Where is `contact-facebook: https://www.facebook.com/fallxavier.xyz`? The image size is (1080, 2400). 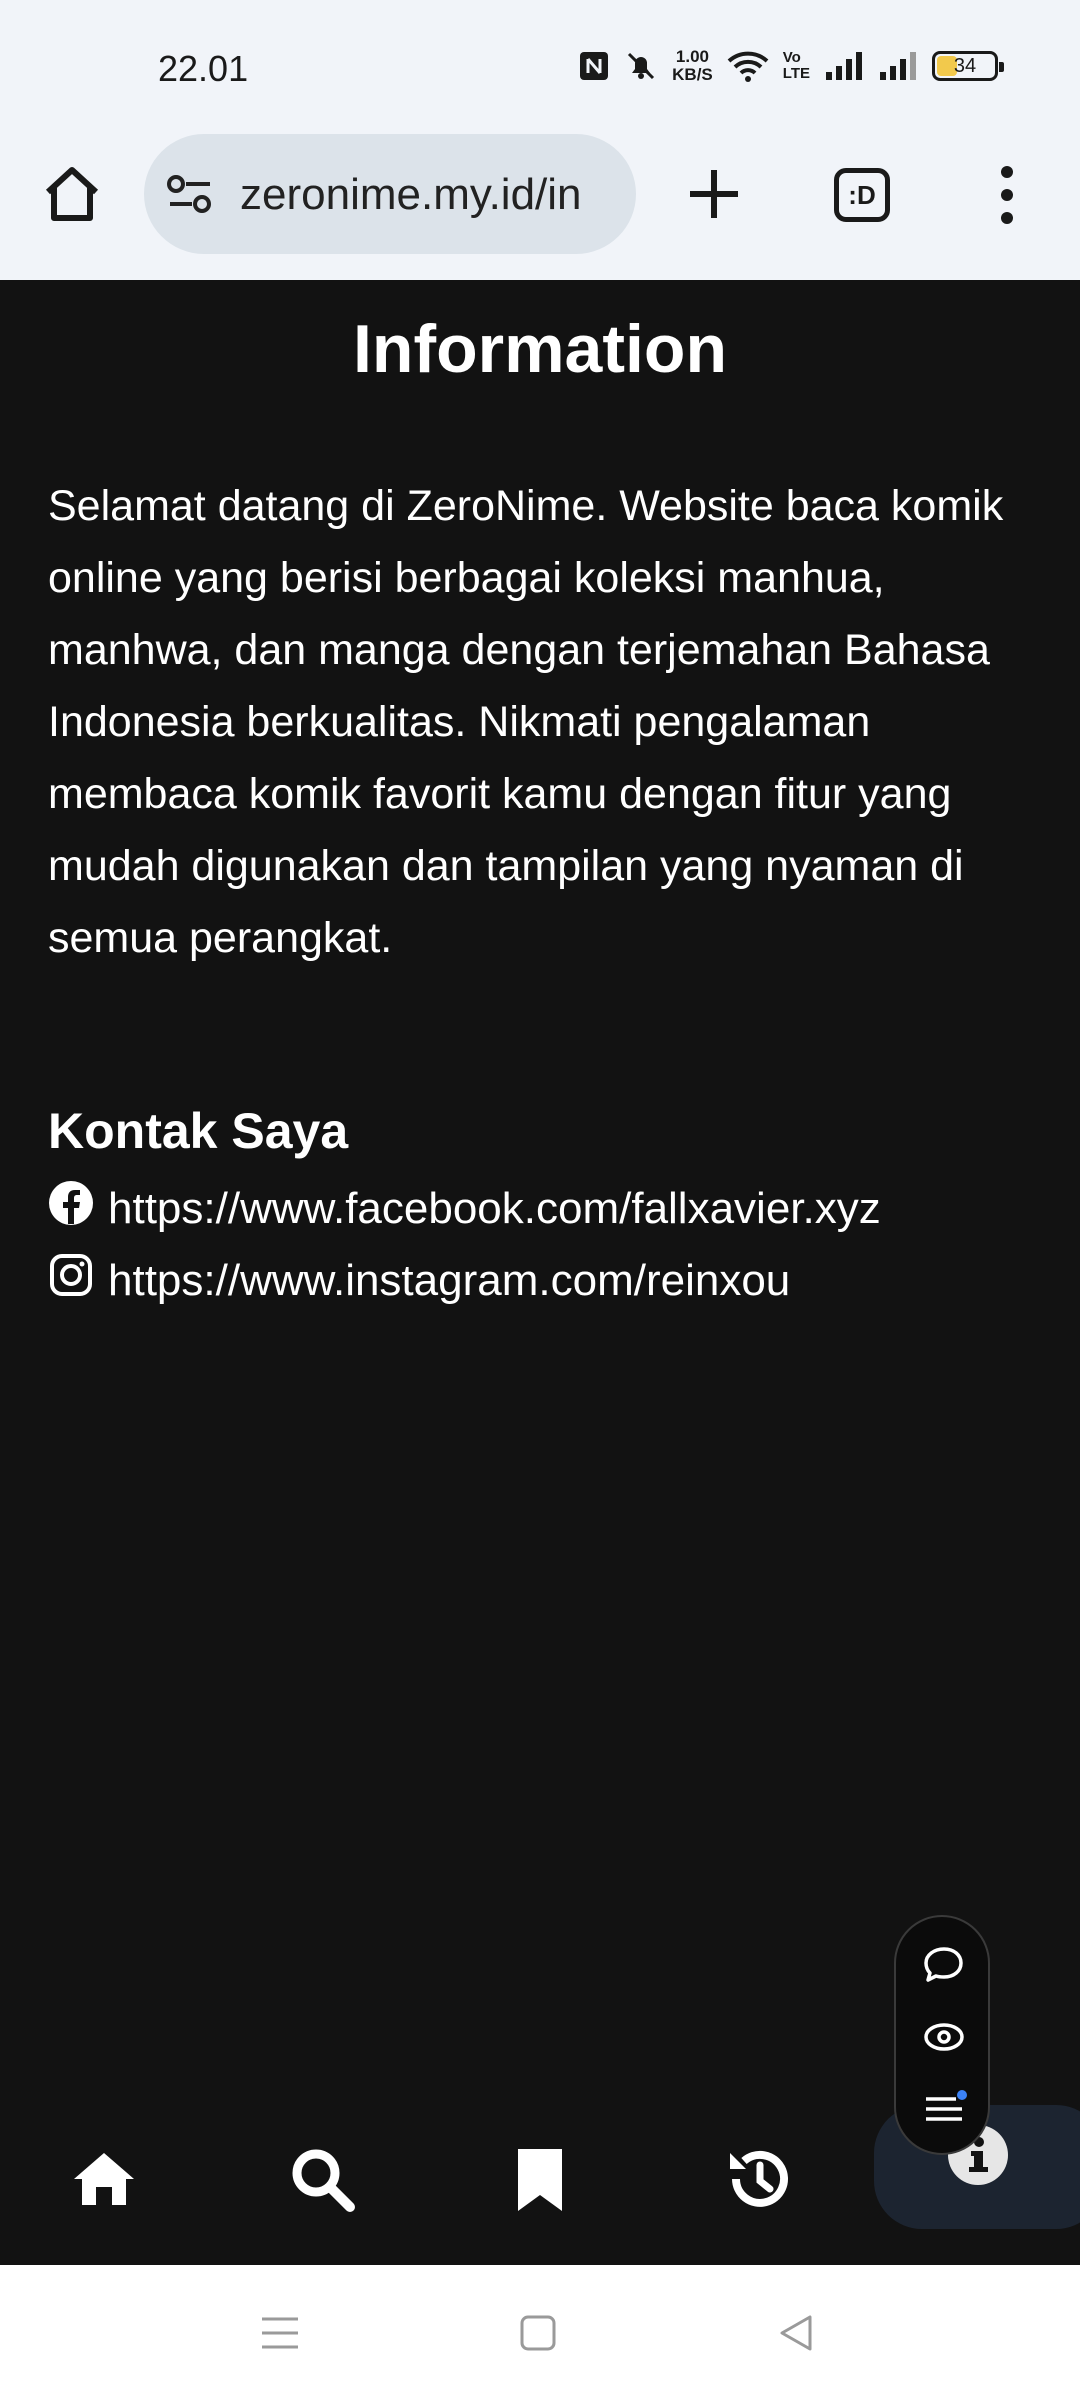
contact-facebook: https://www.facebook.com/fallxavier.xyz is located at coordinates (464, 1208).